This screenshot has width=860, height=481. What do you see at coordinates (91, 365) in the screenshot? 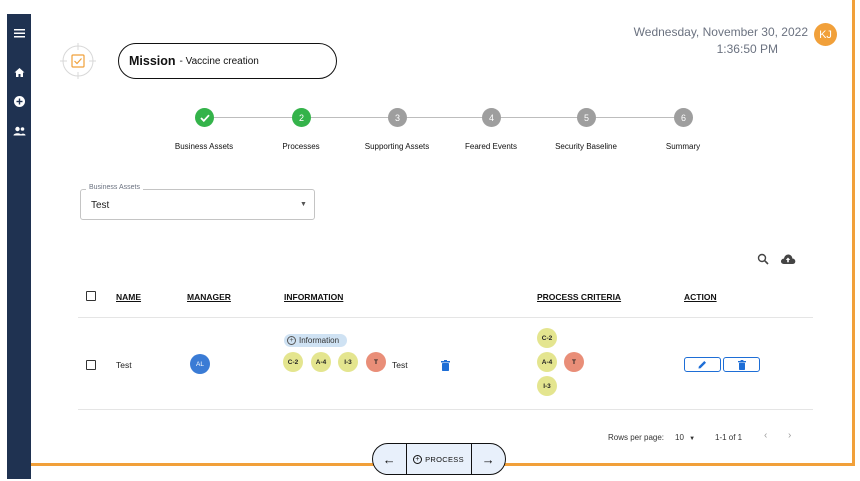
I see `row-checkbox` at bounding box center [91, 365].